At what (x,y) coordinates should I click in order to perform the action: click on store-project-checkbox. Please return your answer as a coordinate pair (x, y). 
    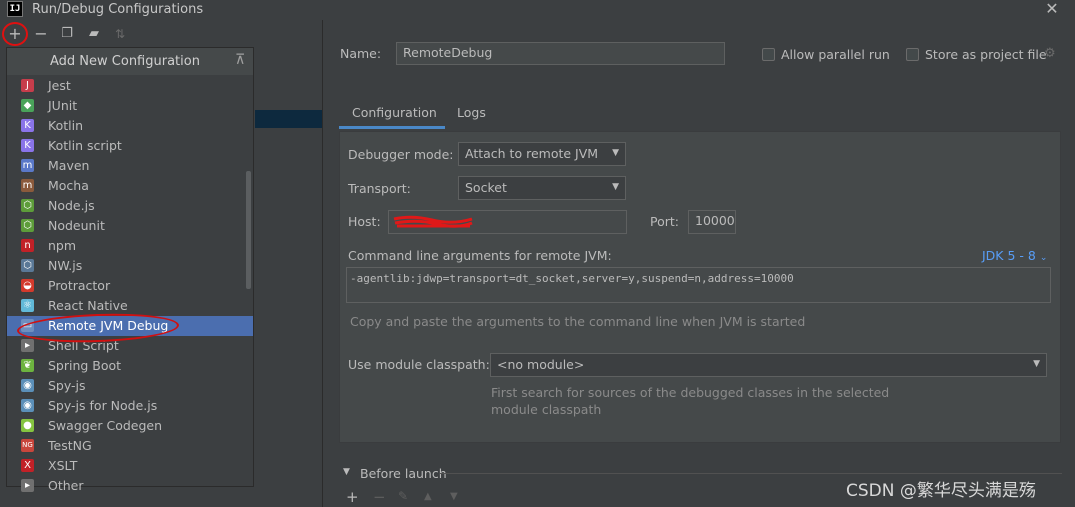
    Looking at the image, I should click on (912, 54).